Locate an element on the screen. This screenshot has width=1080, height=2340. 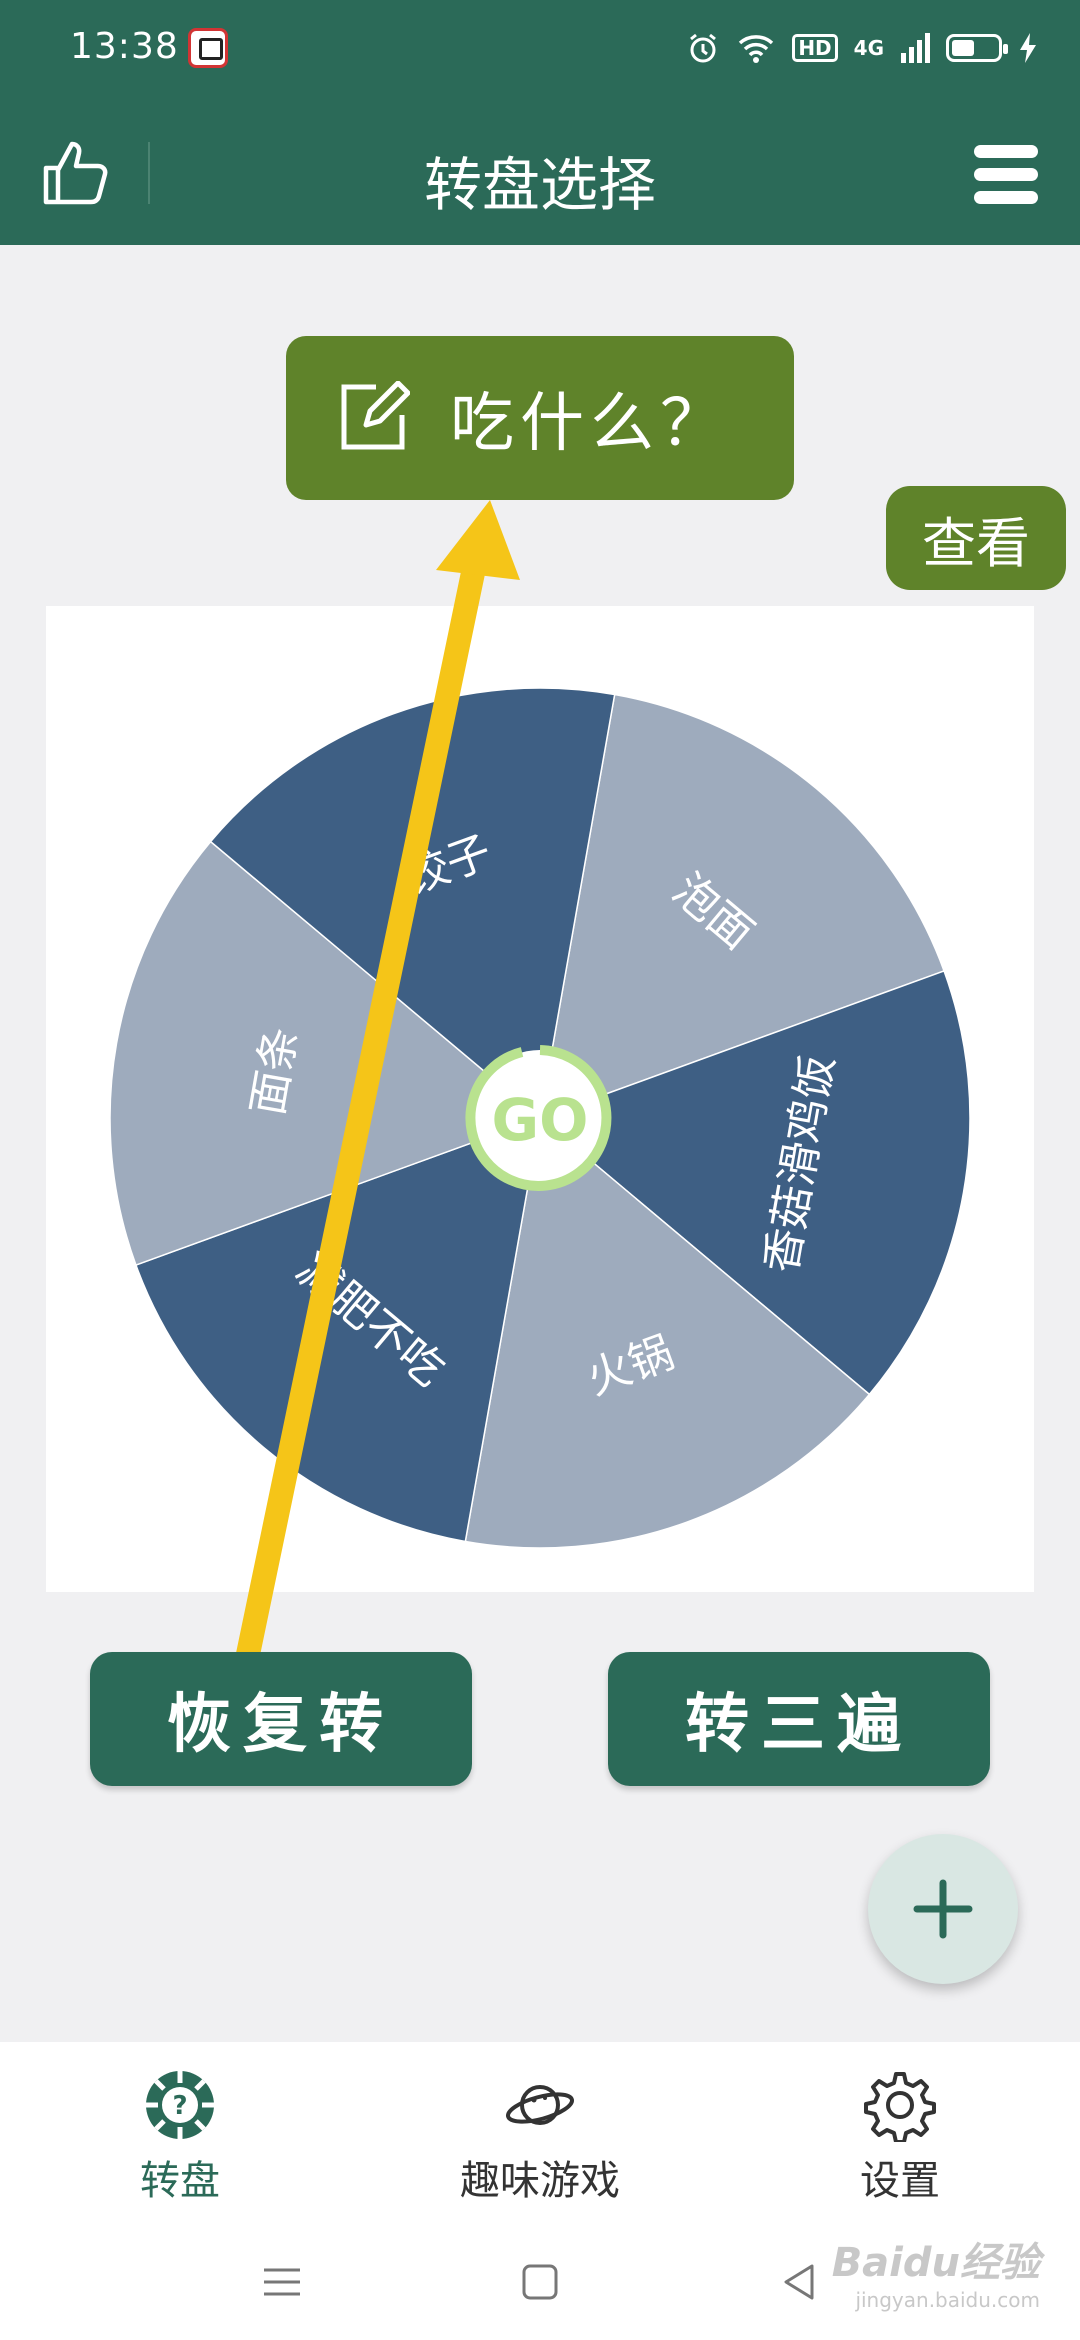
annotation-arrow is located at coordinates (372, 1112).